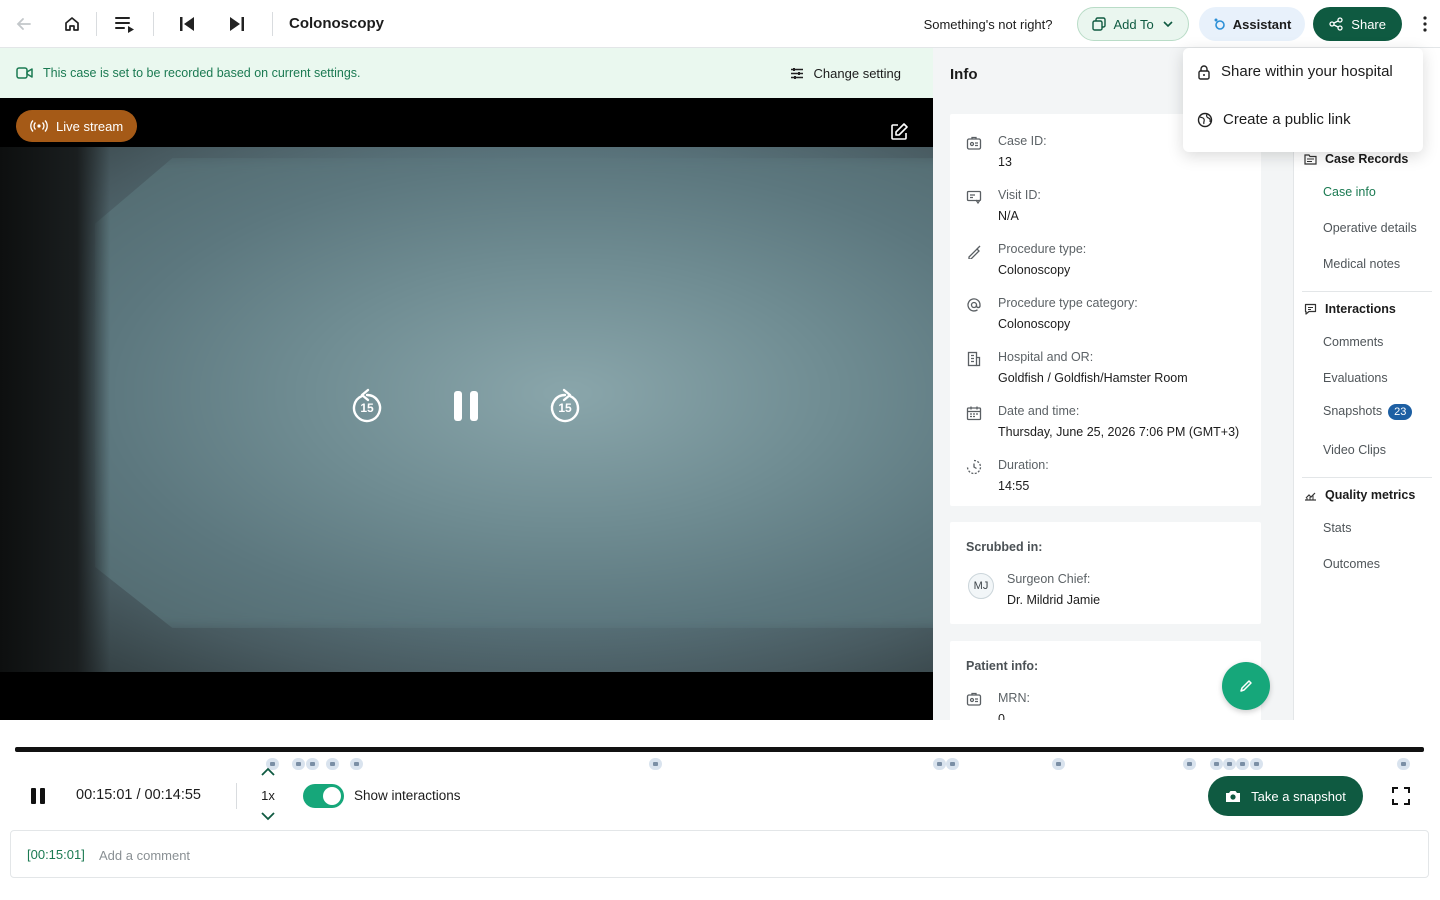 The image size is (1440, 900). I want to click on change-setting-label: Change setting, so click(857, 73).